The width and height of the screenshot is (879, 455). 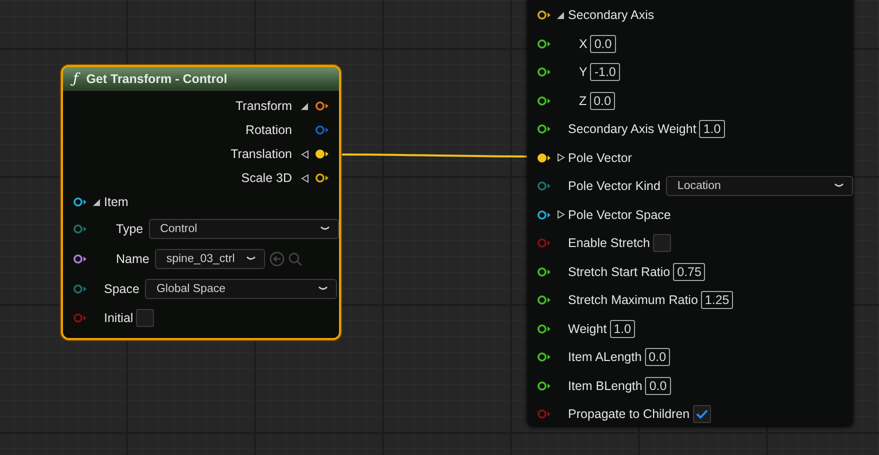 I want to click on pin-label: Rotation, so click(x=268, y=130).